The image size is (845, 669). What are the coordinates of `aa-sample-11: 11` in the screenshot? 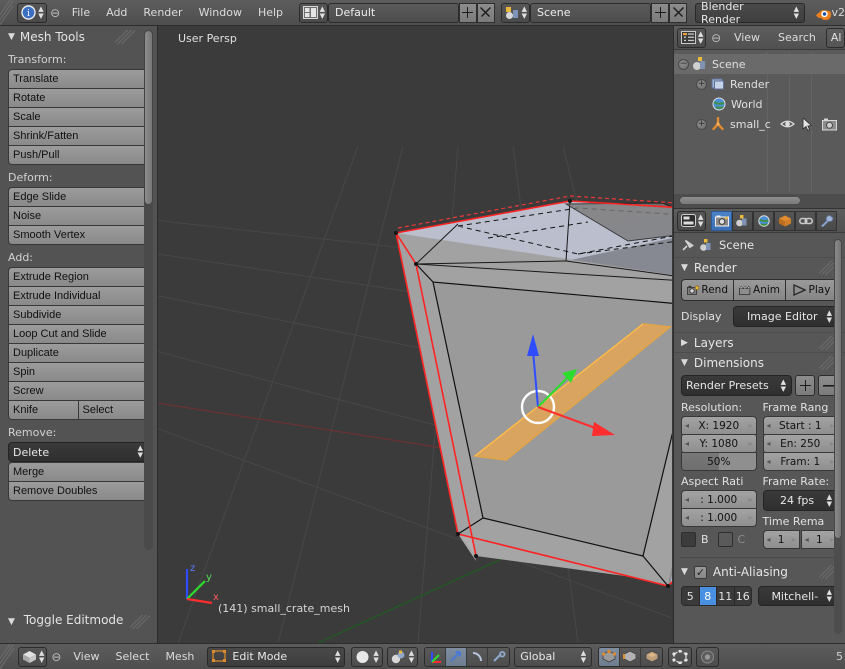 It's located at (726, 596).